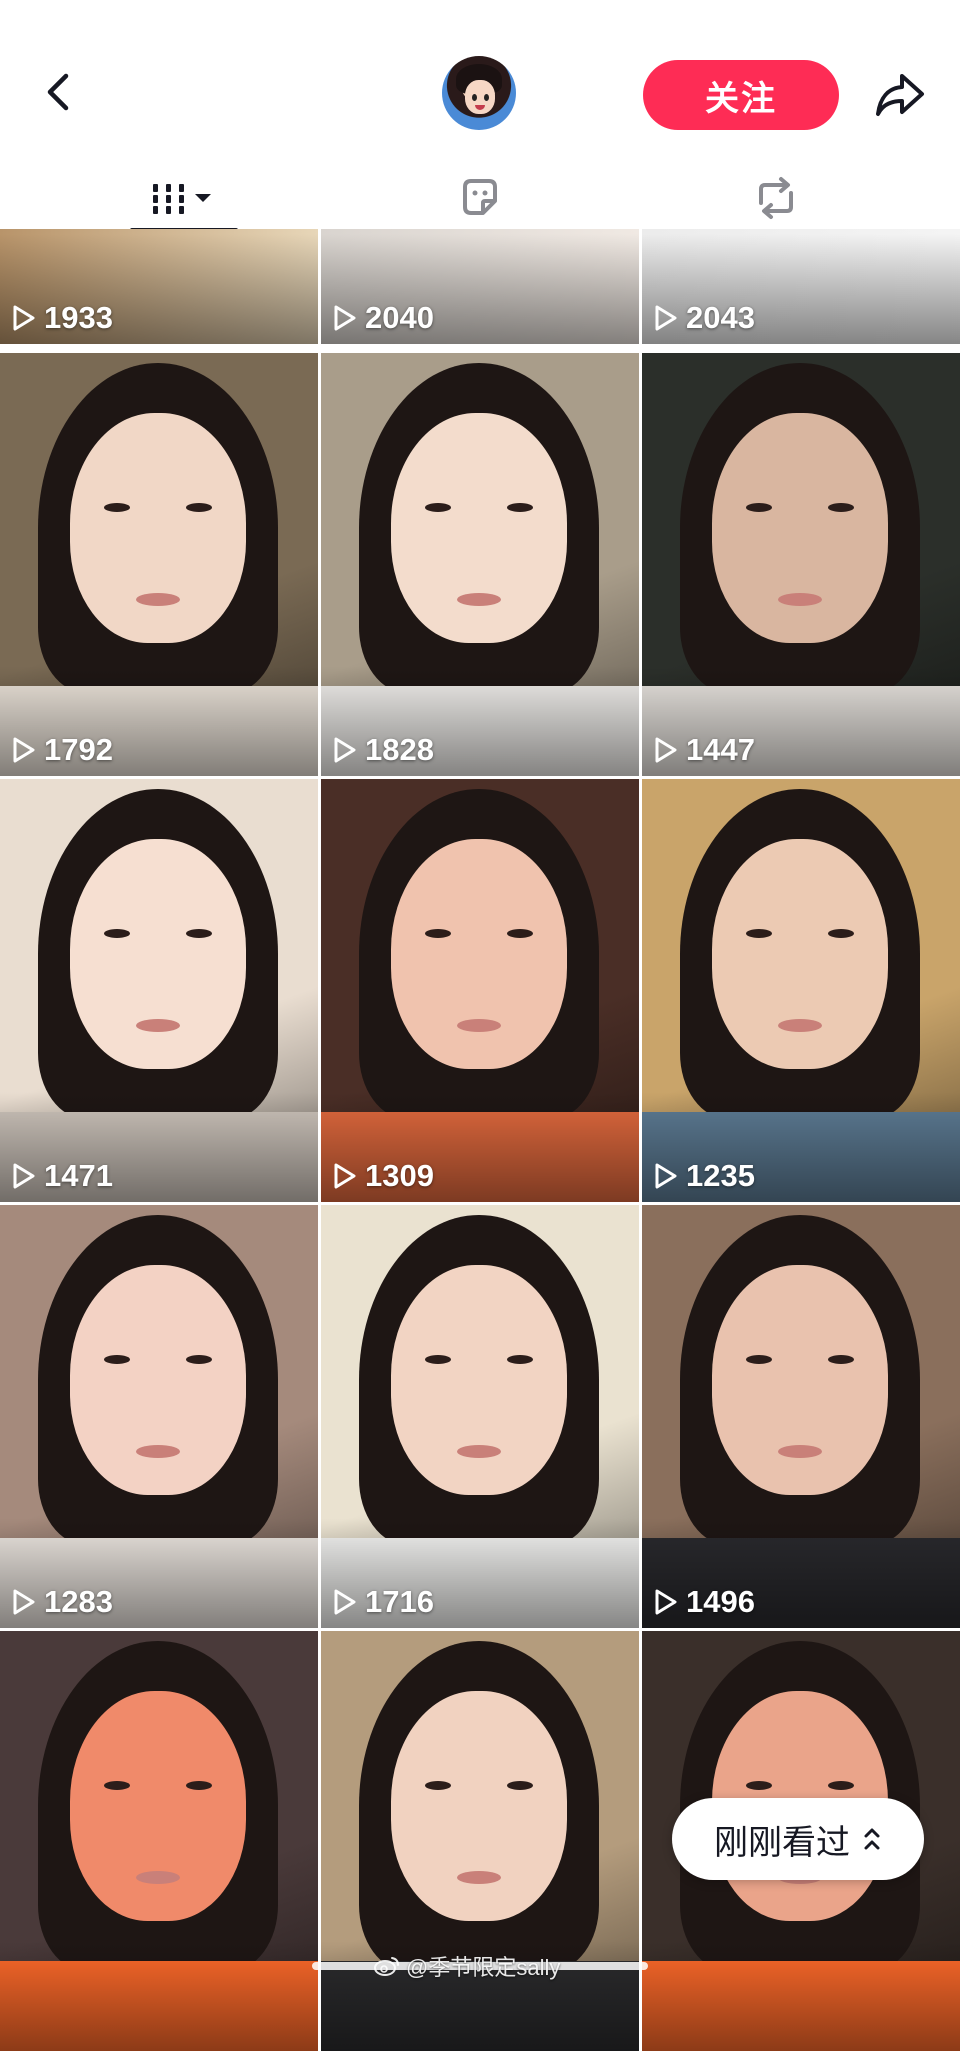 This screenshot has height=2051, width=960. I want to click on profile-tabs, so click(480, 198).